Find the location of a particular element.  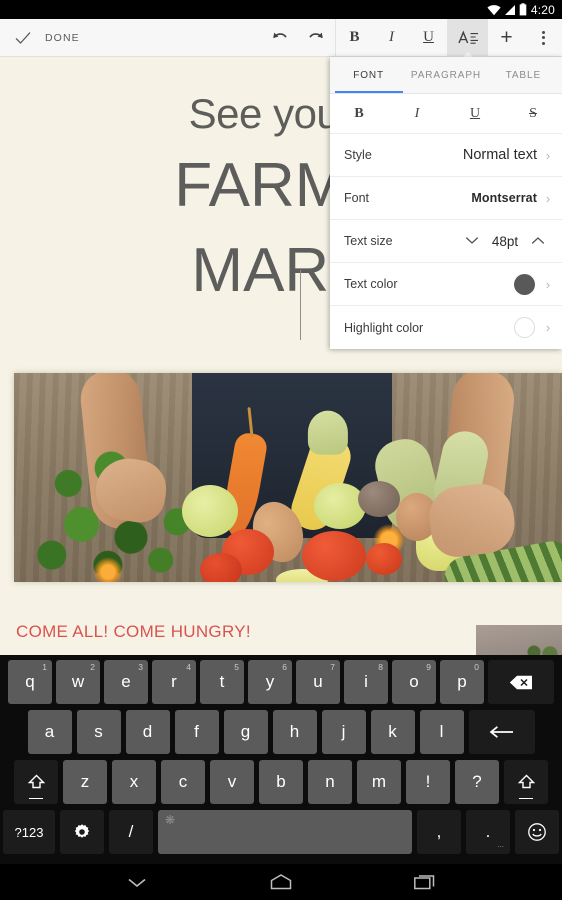

key-exclamation: ! is located at coordinates (428, 782).